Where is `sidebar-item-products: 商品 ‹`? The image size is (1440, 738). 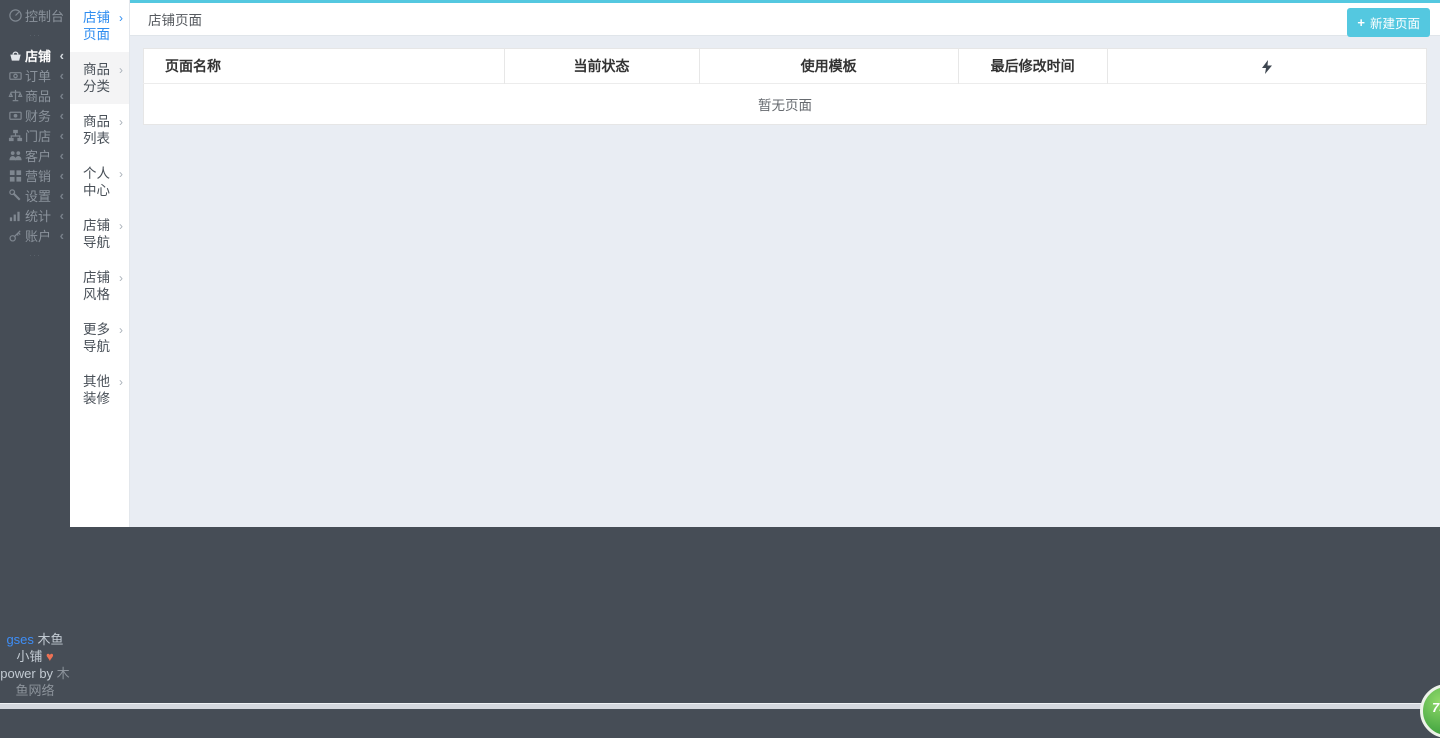
sidebar-item-products: 商品 ‹ is located at coordinates (35, 95).